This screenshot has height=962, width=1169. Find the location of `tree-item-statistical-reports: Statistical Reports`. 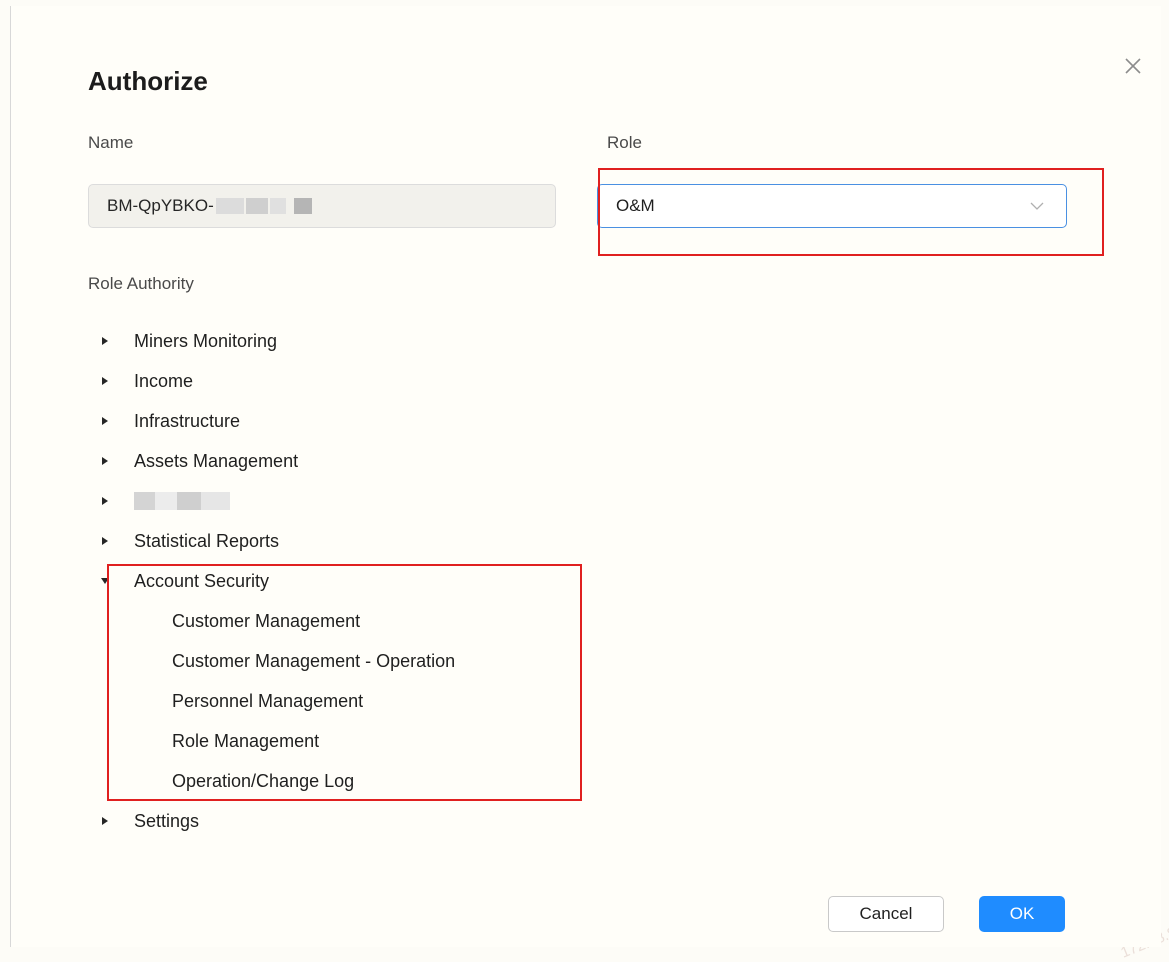

tree-item-statistical-reports: Statistical Reports is located at coordinates (189, 541).